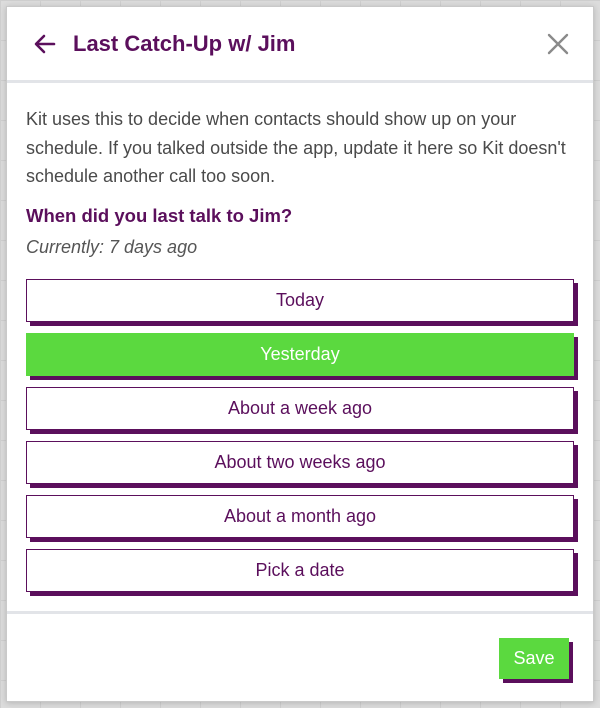  What do you see at coordinates (159, 215) in the screenshot?
I see `question-heading: When did you last talk to Jim?` at bounding box center [159, 215].